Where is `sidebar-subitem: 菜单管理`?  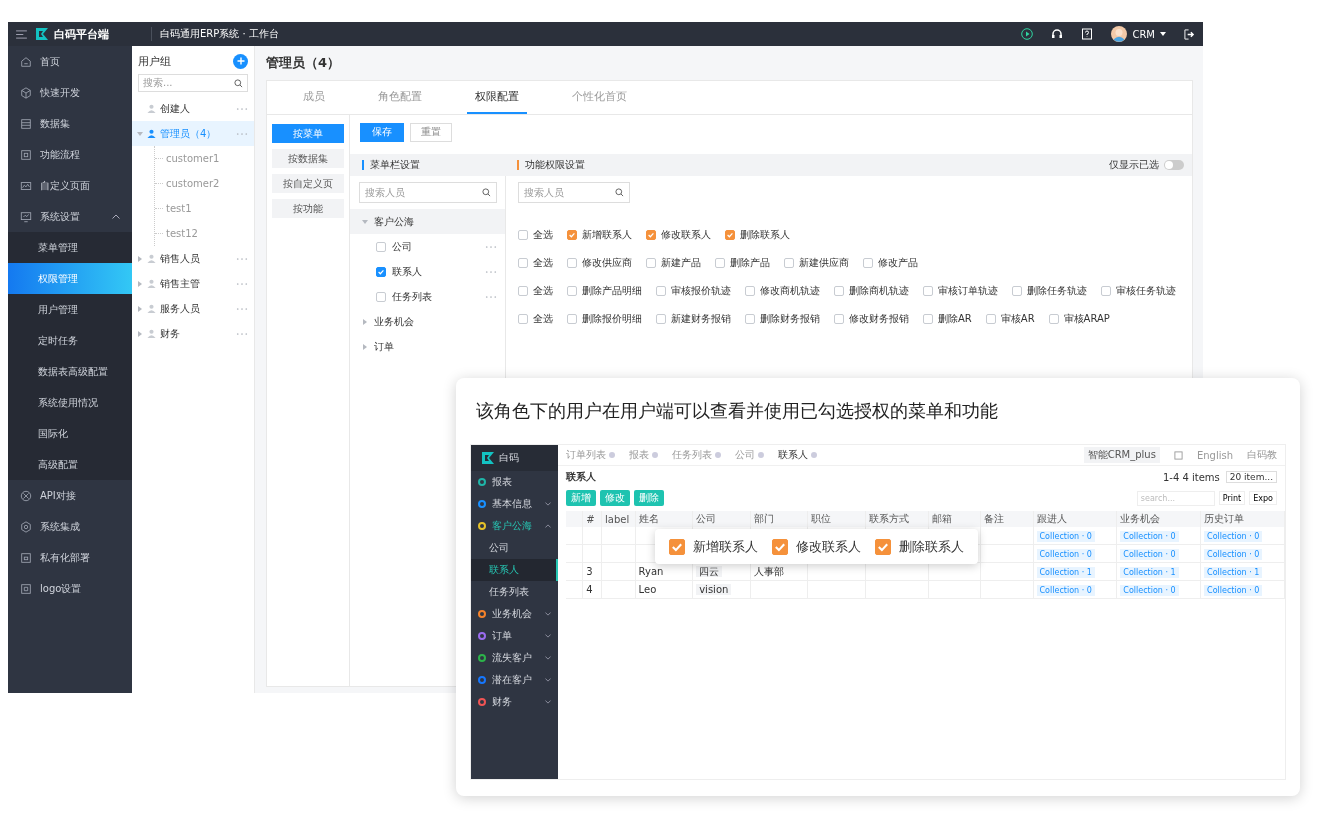
sidebar-subitem: 菜单管理 is located at coordinates (70, 247).